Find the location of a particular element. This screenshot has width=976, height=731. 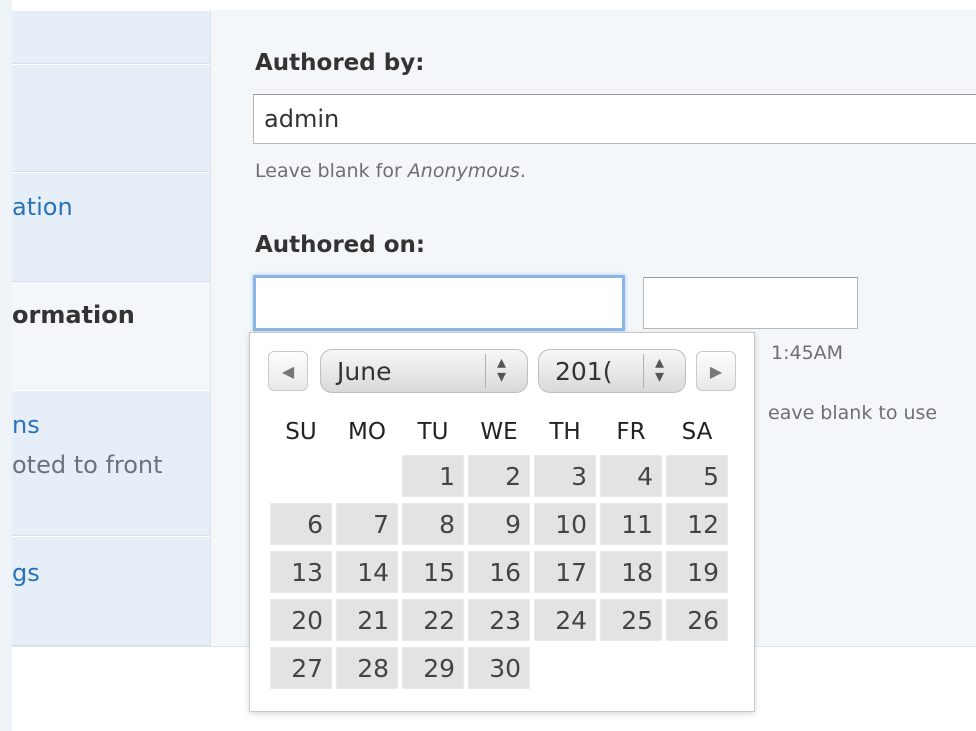

calendar-day: 23 is located at coordinates (499, 620).